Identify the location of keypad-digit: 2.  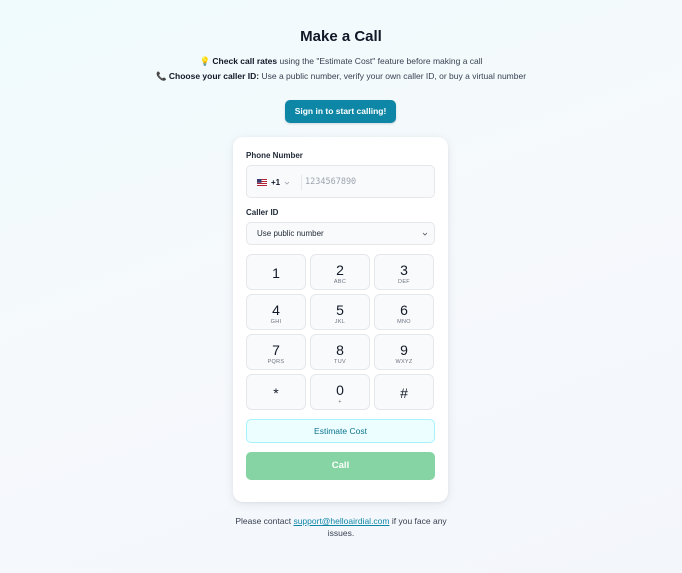
(340, 270).